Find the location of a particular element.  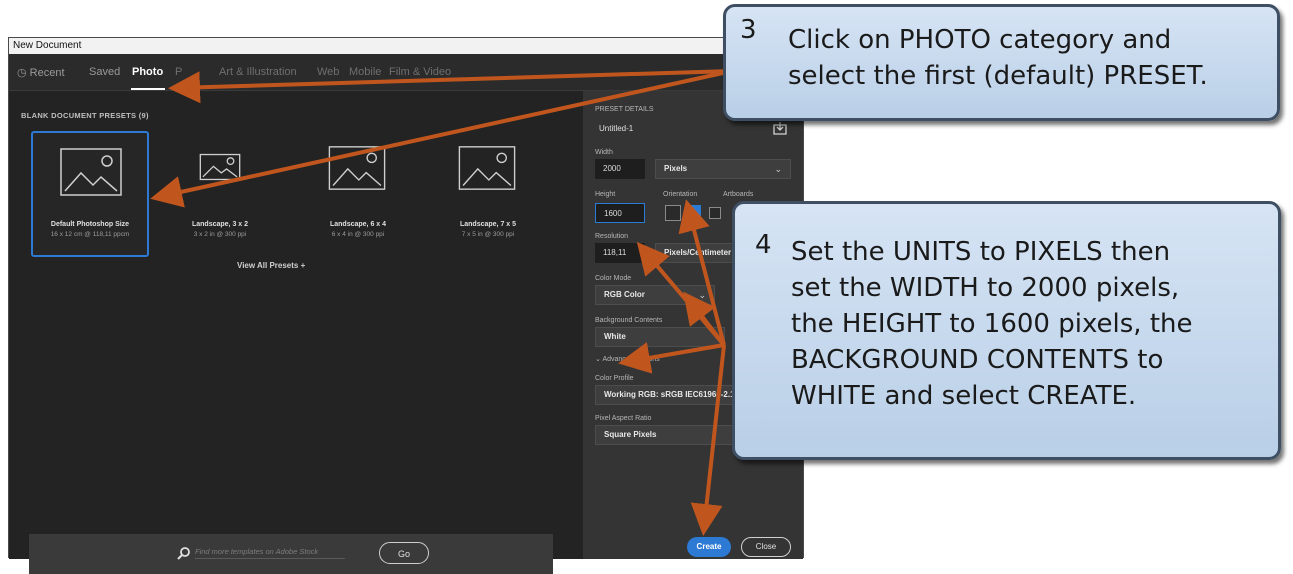

step4-line-5: WHITE and select CREATE. is located at coordinates (964, 396).